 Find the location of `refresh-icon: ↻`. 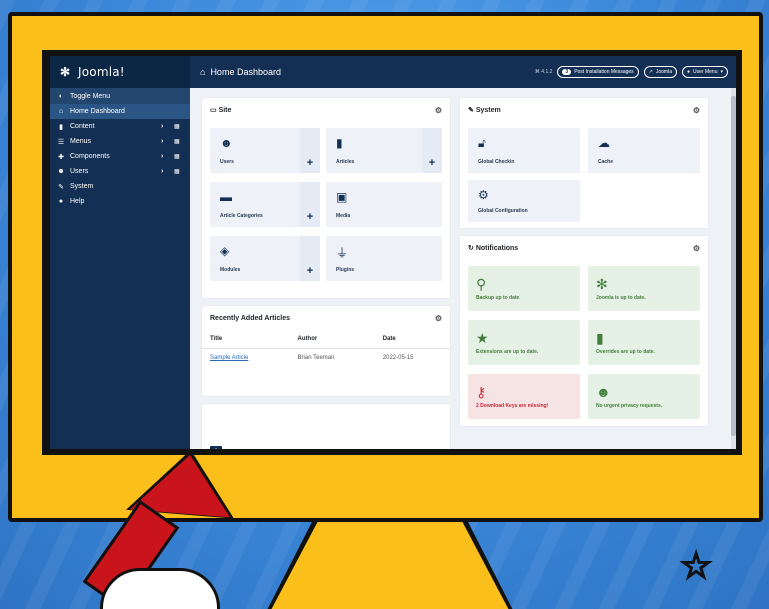

refresh-icon: ↻ is located at coordinates (472, 248).